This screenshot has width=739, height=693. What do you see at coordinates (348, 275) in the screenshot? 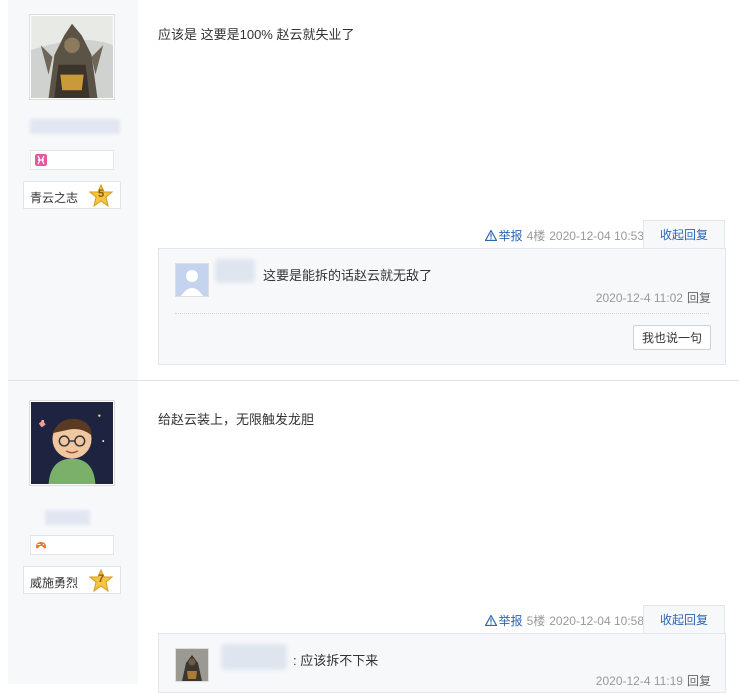
I see `reply-text: 这要是能拆的话赵云就无敌了` at bounding box center [348, 275].